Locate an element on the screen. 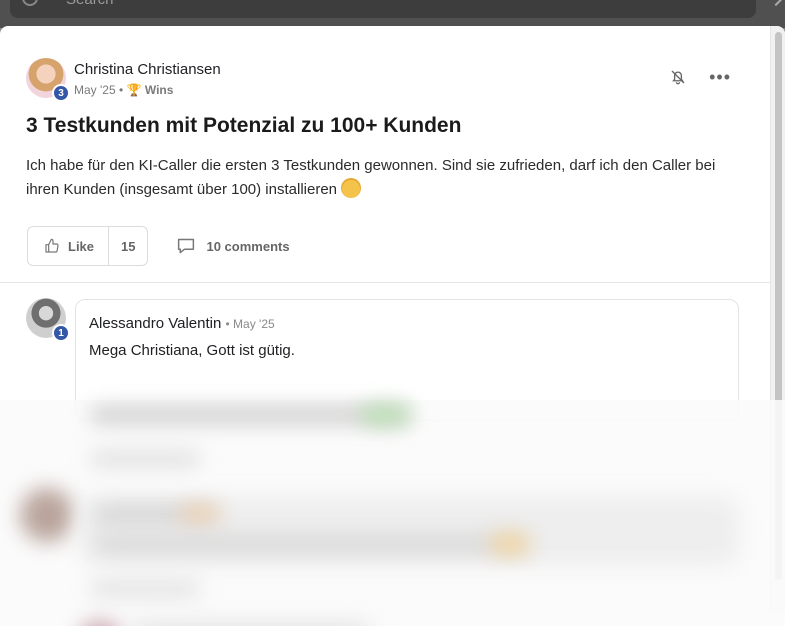 The image size is (785, 626). comment-header: Alessandro Valentin • May '25 is located at coordinates (182, 323).